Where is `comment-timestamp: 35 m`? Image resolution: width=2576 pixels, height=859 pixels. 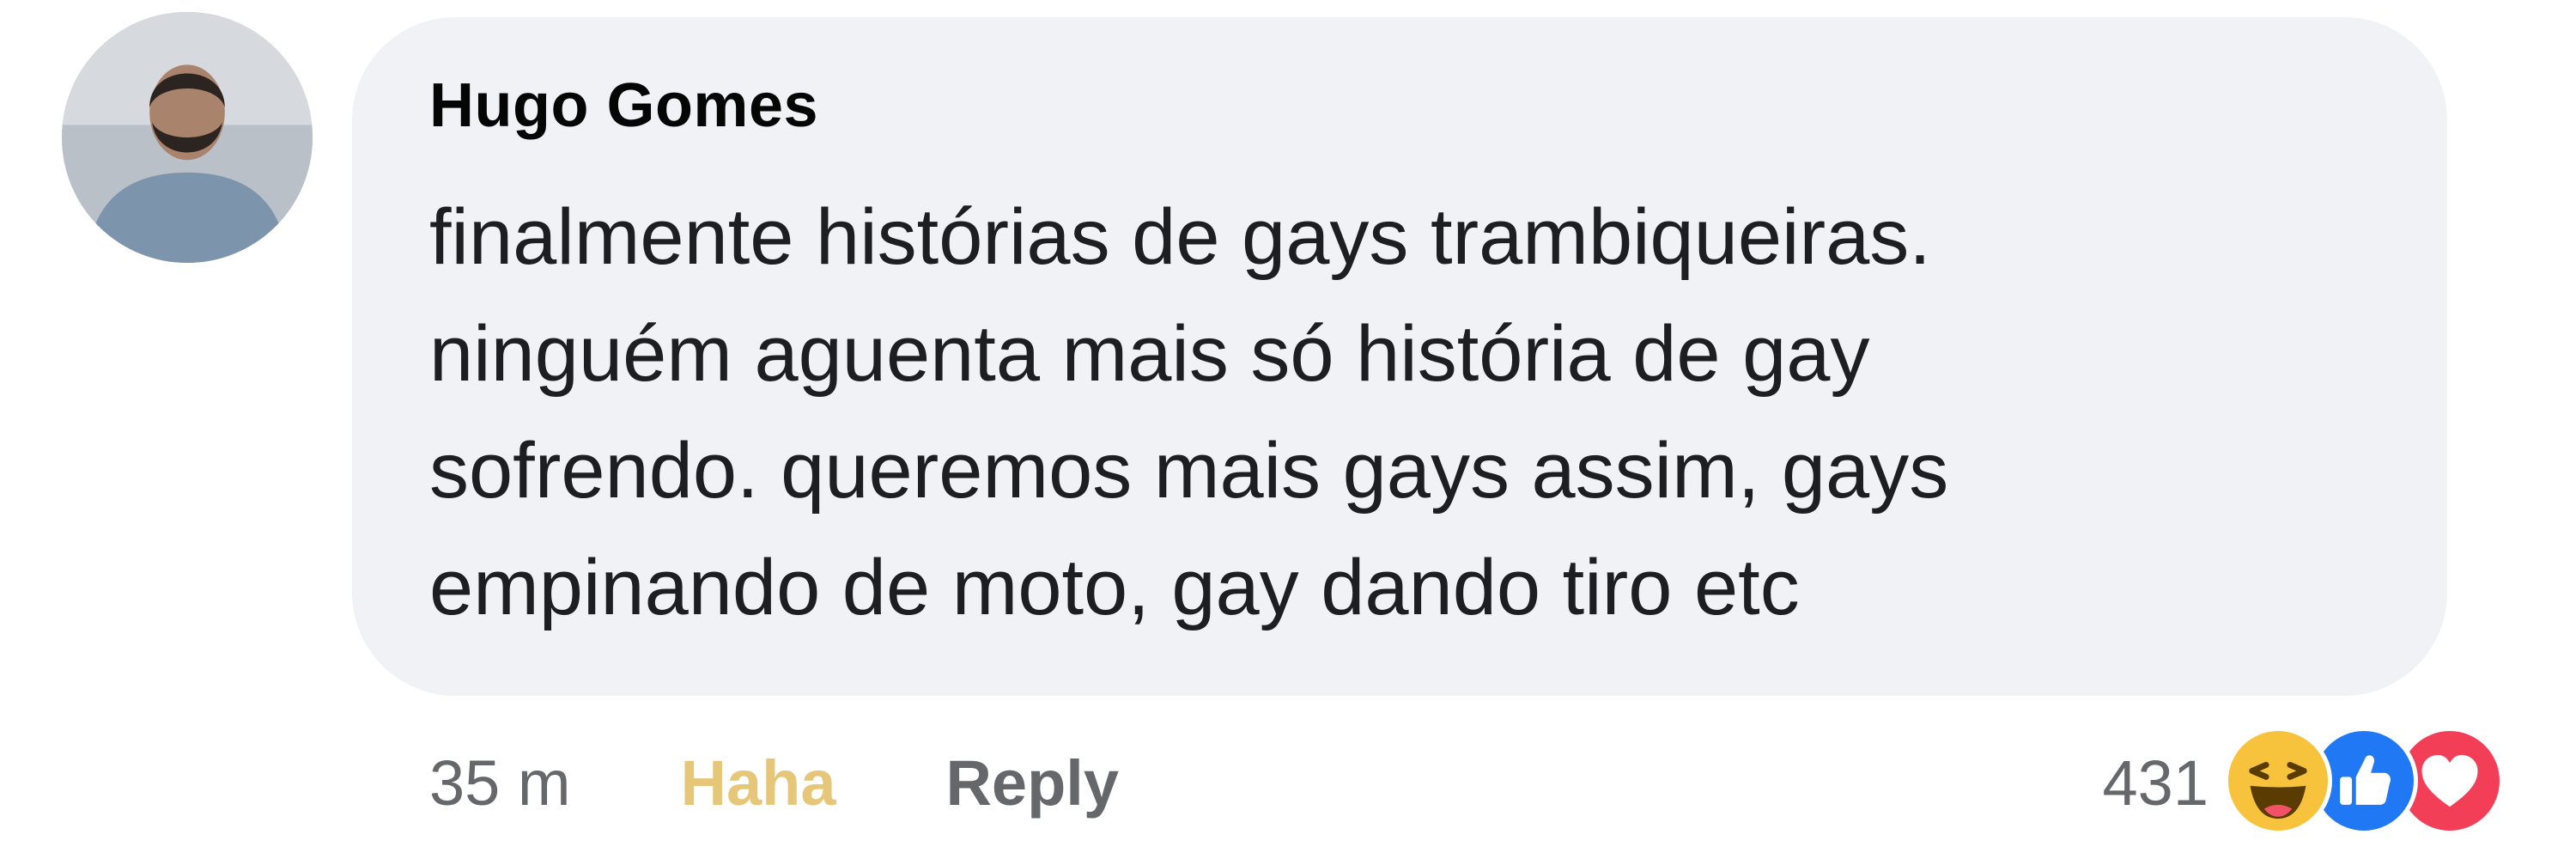
comment-timestamp: 35 m is located at coordinates (500, 783).